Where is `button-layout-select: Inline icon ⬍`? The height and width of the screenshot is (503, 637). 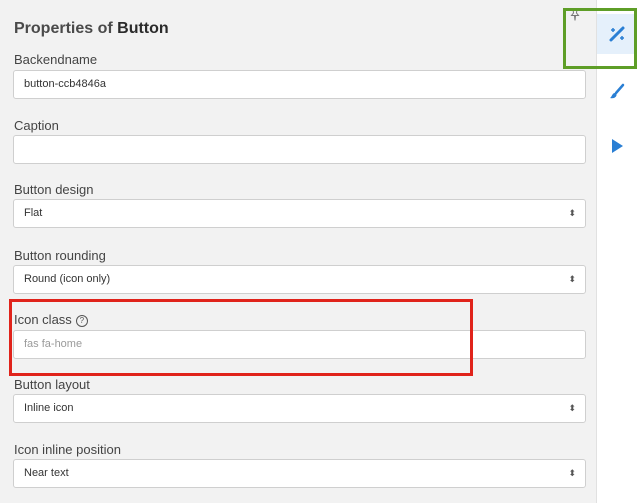
button-layout-select: Inline icon ⬍ is located at coordinates (299, 408).